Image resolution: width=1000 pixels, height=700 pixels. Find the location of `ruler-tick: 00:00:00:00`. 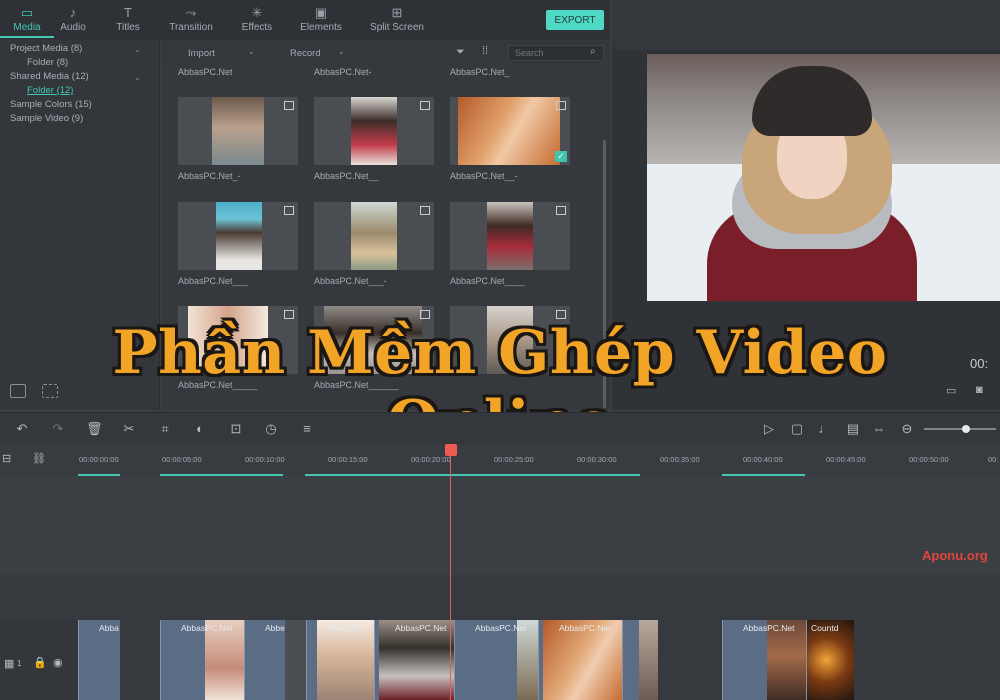

ruler-tick: 00:00:00:00 is located at coordinates (99, 459).